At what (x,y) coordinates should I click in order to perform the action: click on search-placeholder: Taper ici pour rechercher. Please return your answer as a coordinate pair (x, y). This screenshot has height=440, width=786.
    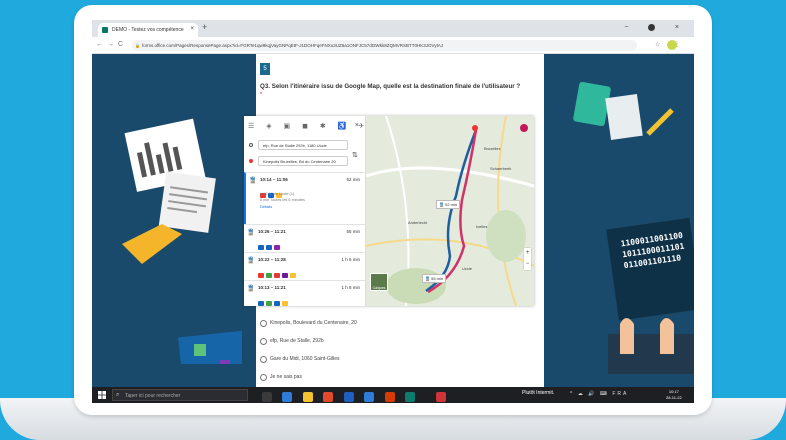
    Looking at the image, I should click on (153, 396).